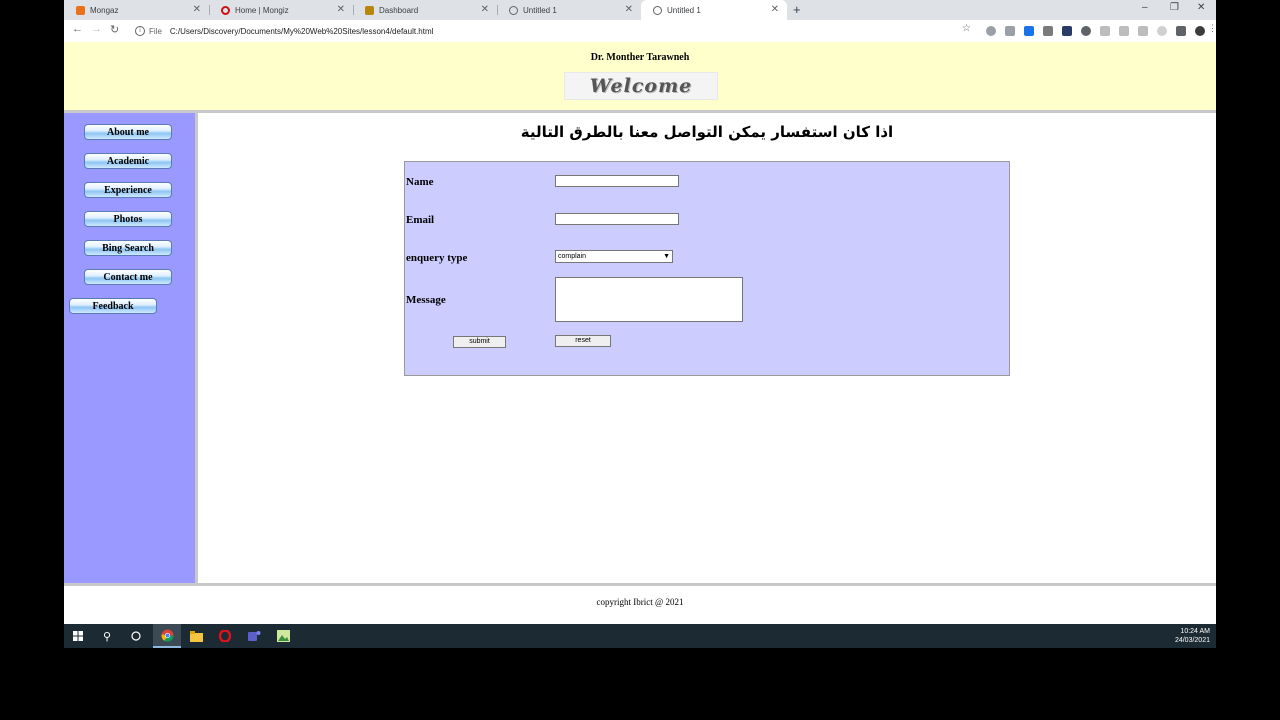 The height and width of the screenshot is (720, 1280). Describe the element at coordinates (128, 161) in the screenshot. I see `nav-academic: Academic` at that location.